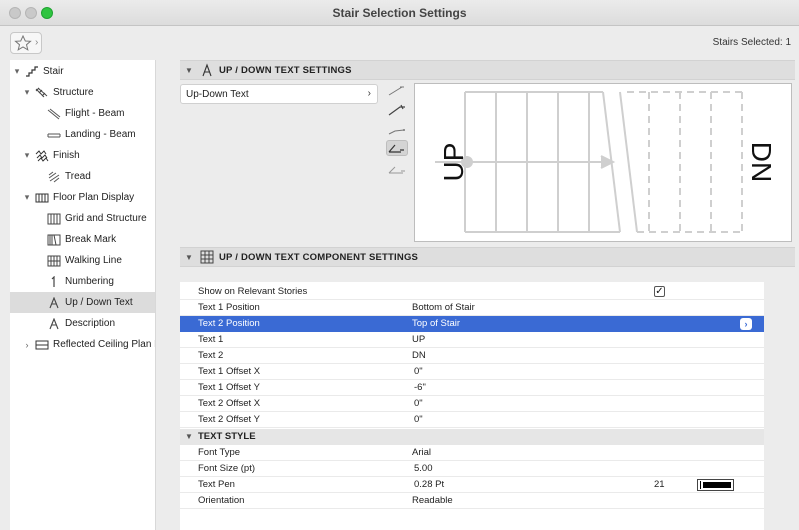 This screenshot has height=530, width=799. Describe the element at coordinates (54, 218) in the screenshot. I see `grid-icon` at that location.